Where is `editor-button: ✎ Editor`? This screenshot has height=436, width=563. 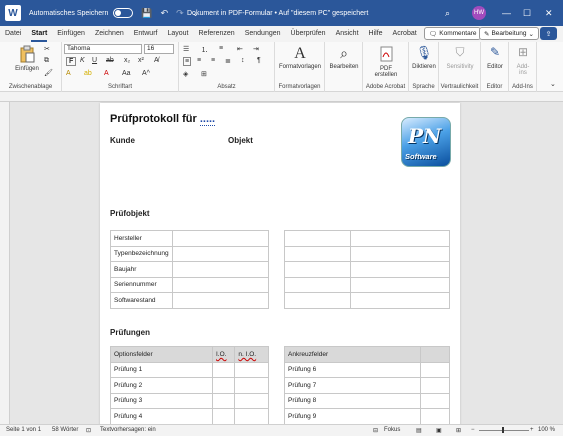 editor-button: ✎ Editor is located at coordinates (495, 57).